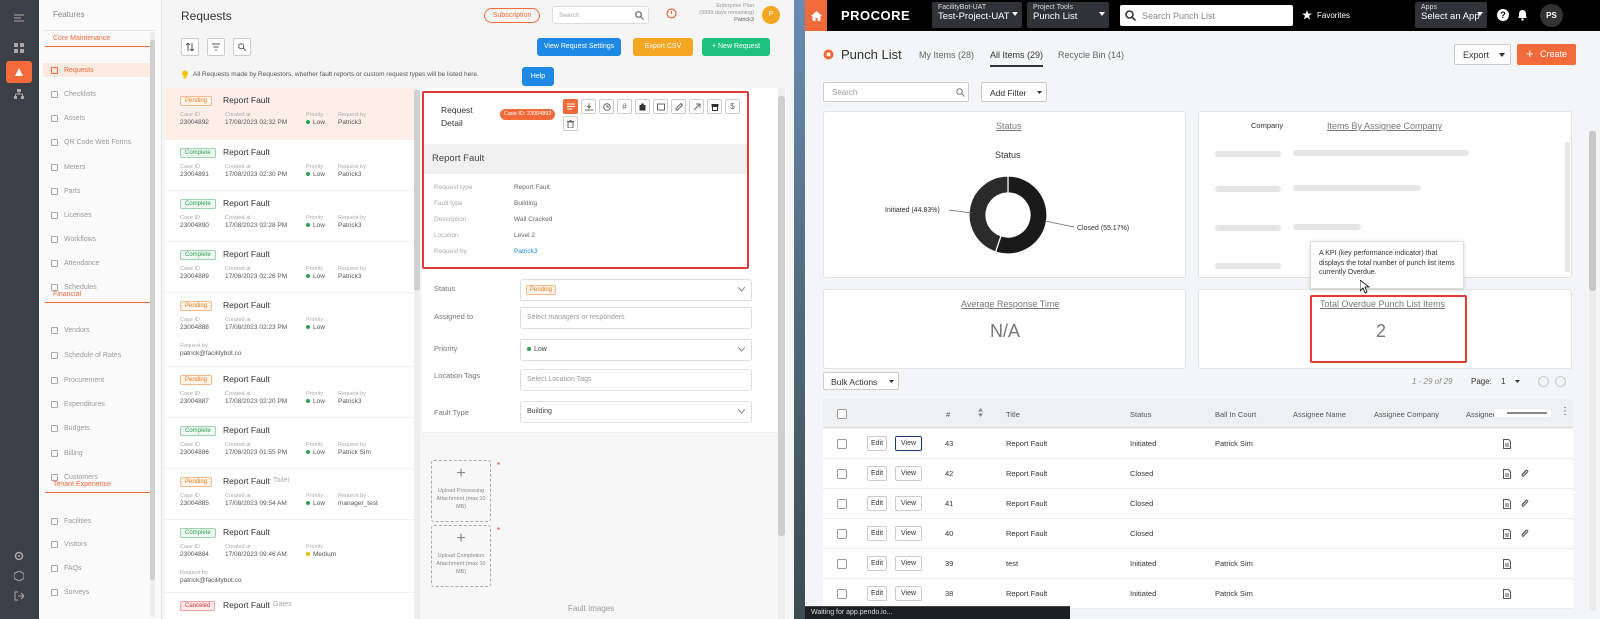  Describe the element at coordinates (66, 568) in the screenshot. I see `sidebar-item-faqs: FAQs` at that location.